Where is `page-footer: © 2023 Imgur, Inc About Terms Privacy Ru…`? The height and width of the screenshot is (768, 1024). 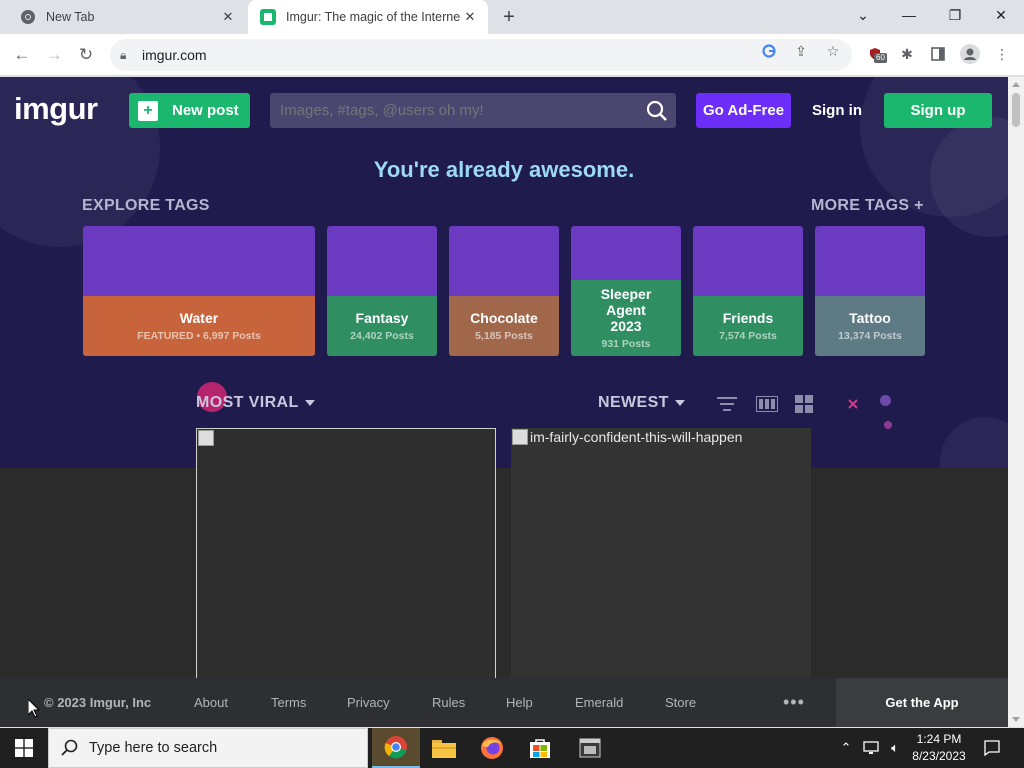 page-footer: © 2023 Imgur, Inc About Terms Privacy Ru… is located at coordinates (504, 702).